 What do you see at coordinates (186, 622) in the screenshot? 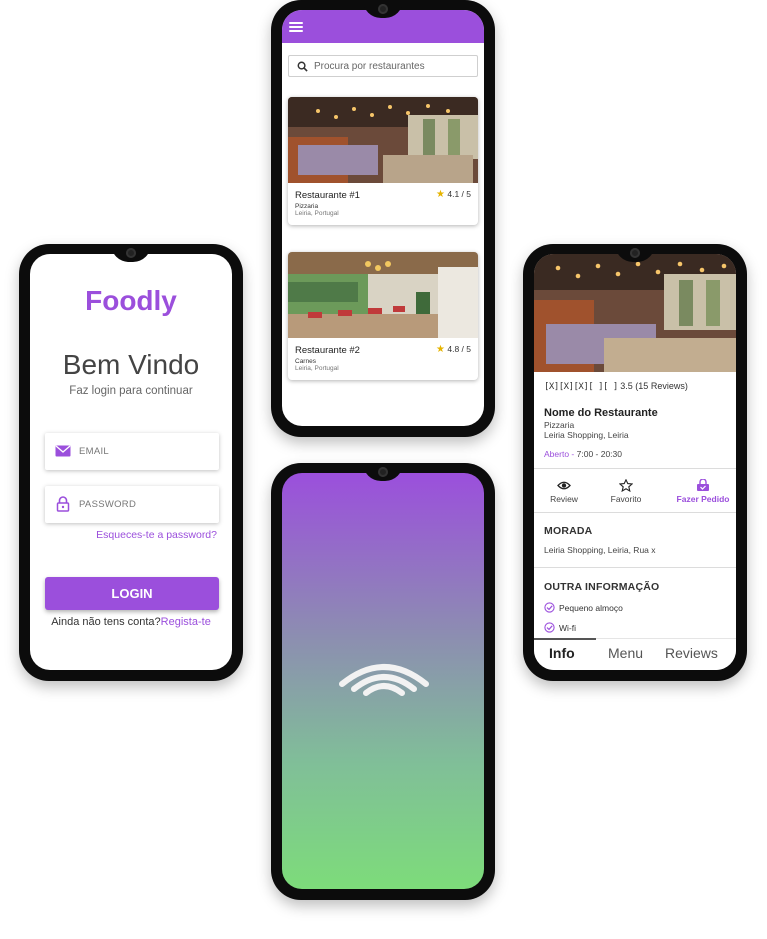
I see `register-link: Regista-te` at bounding box center [186, 622].